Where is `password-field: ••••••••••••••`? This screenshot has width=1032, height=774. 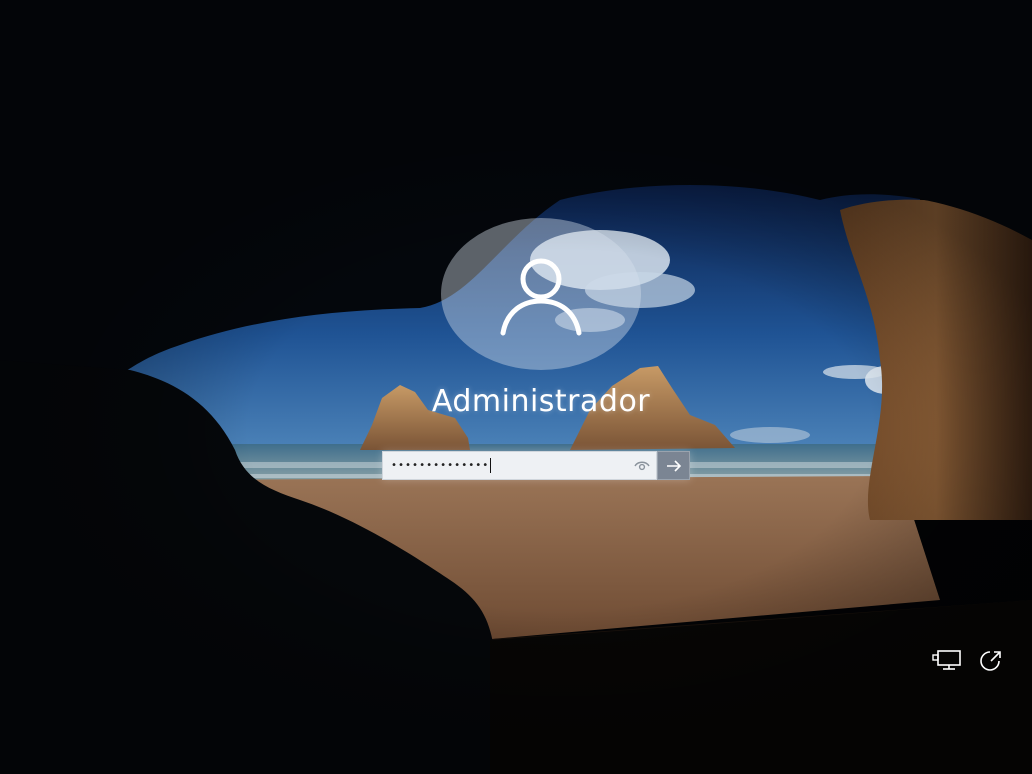 password-field: •••••••••••••• is located at coordinates (519, 465).